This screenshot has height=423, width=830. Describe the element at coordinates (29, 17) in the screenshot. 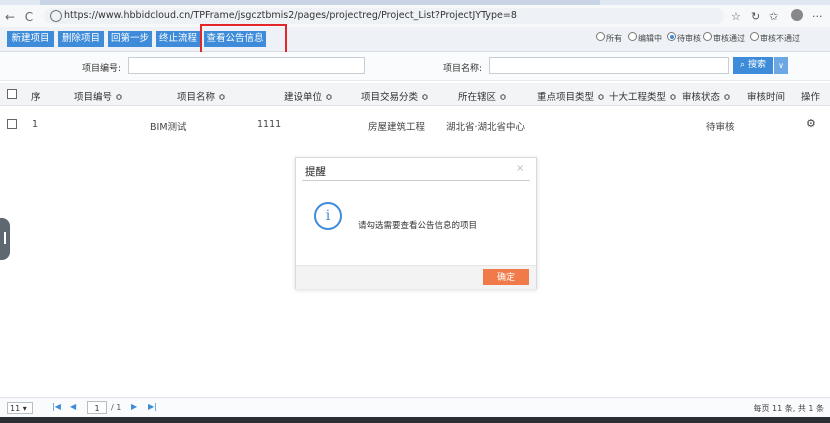

I see `reload-icon: C` at that location.